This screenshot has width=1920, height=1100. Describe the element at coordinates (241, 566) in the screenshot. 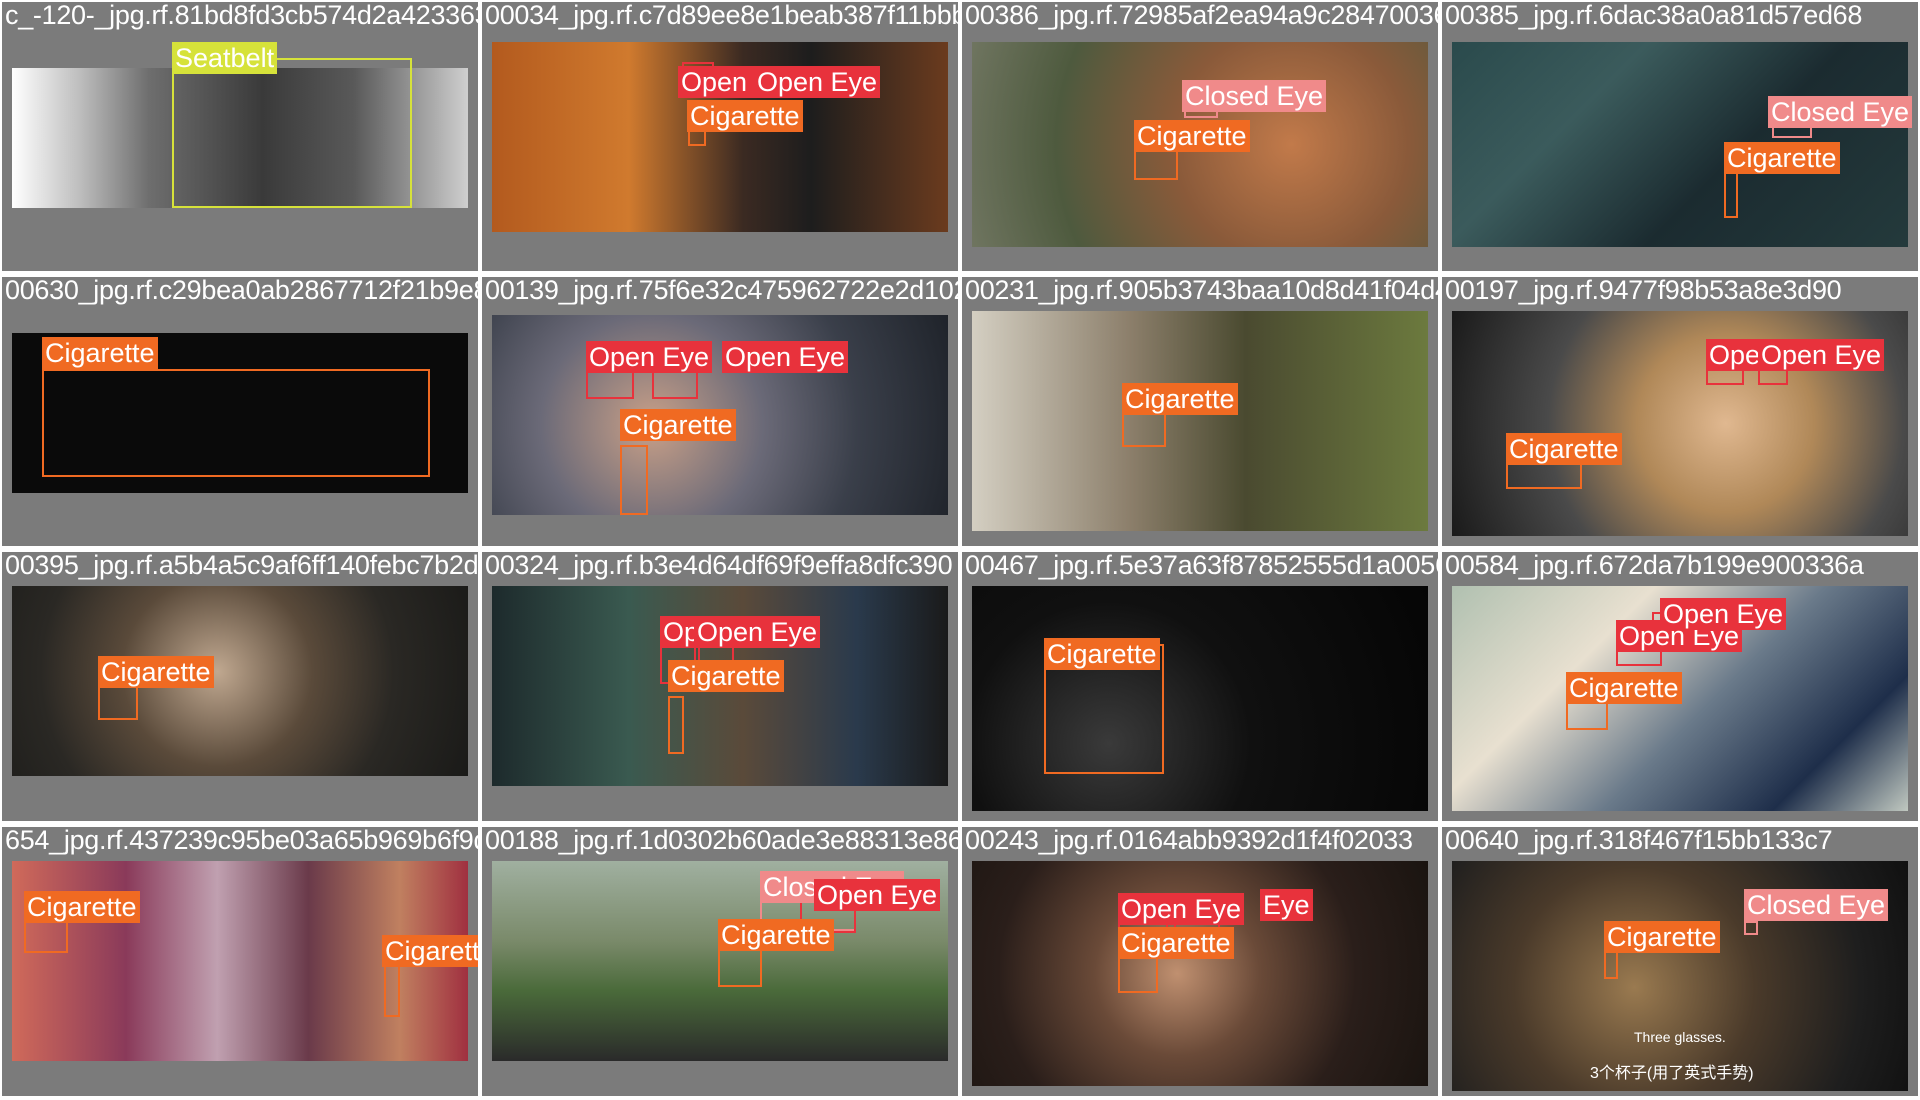

I see `image-filename: 00395_jpg.rf.a5b4a5c9af6ff140febc7b2d` at that location.